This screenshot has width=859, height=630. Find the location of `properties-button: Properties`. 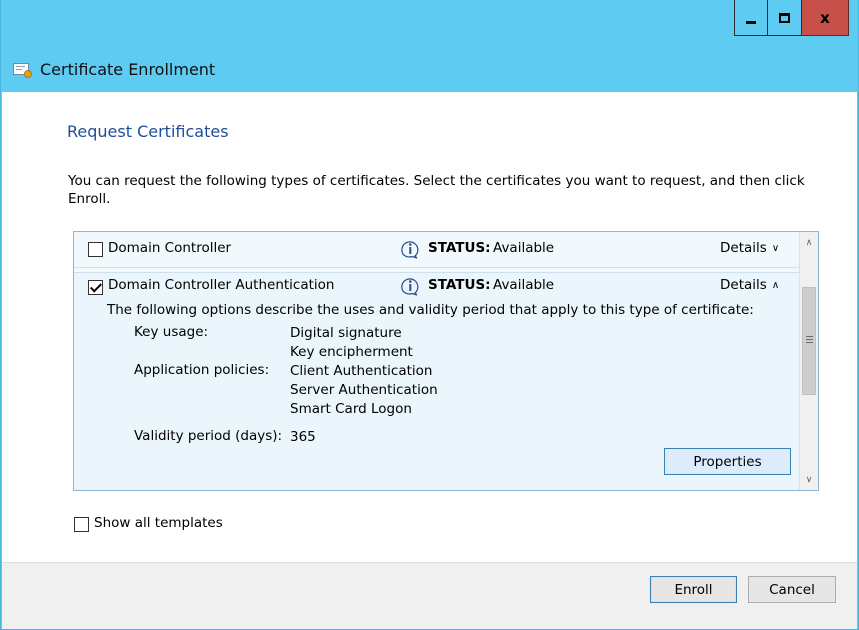

properties-button: Properties is located at coordinates (727, 461).